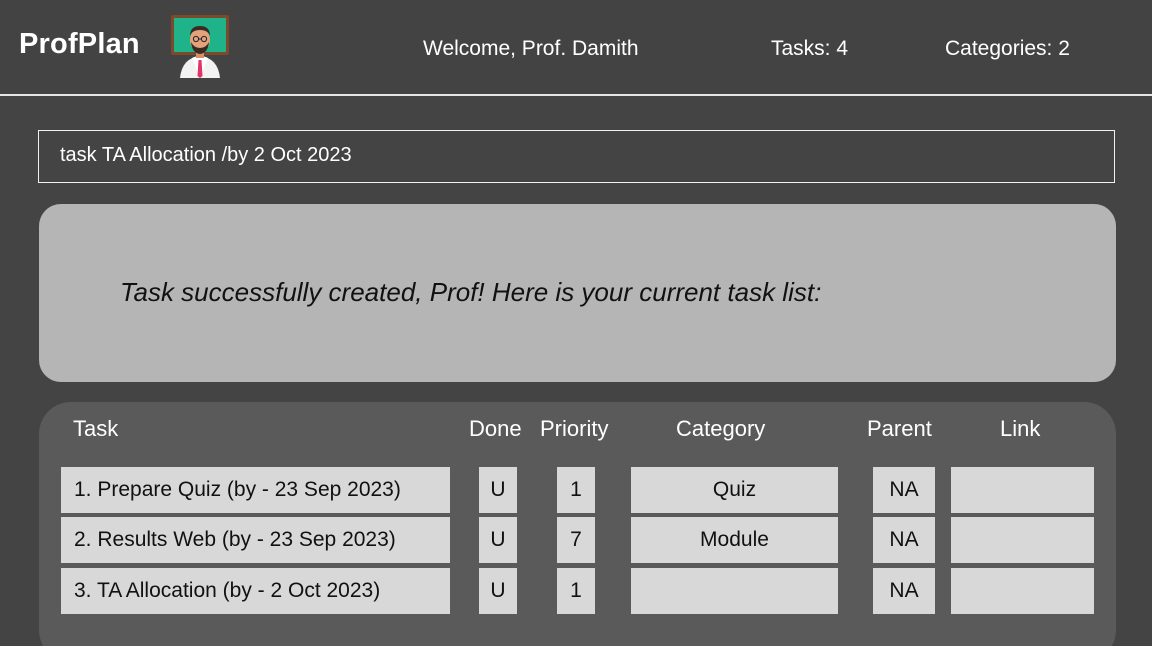  I want to click on command-input, so click(560, 155).